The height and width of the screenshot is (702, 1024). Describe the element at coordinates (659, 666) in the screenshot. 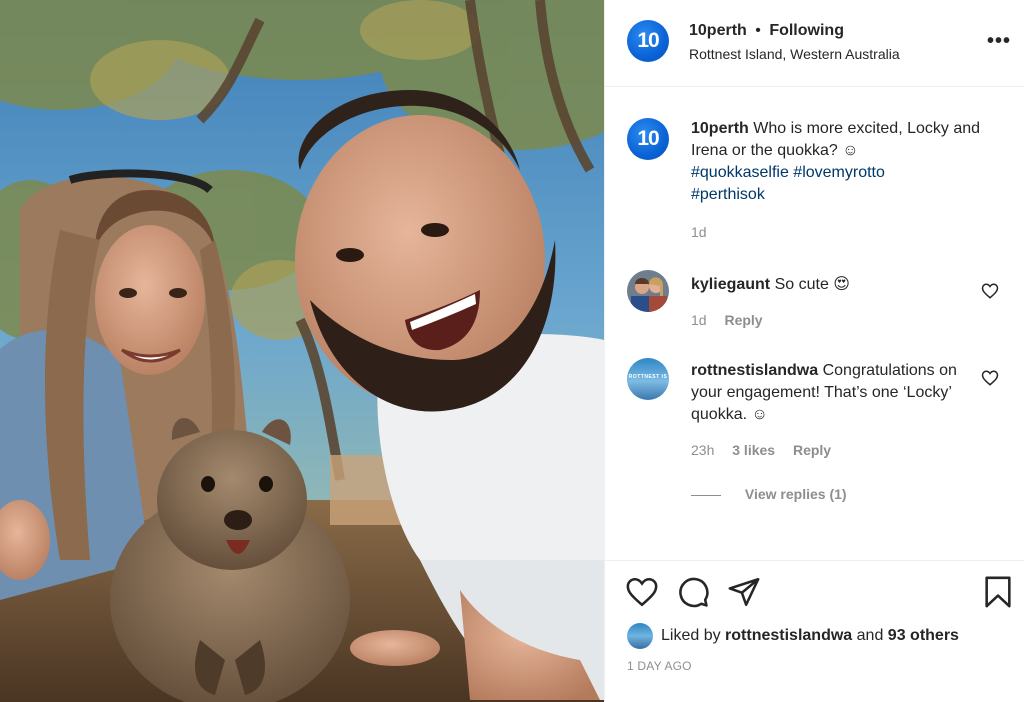

I see `post-timestamp: 1 DAY AGO` at that location.